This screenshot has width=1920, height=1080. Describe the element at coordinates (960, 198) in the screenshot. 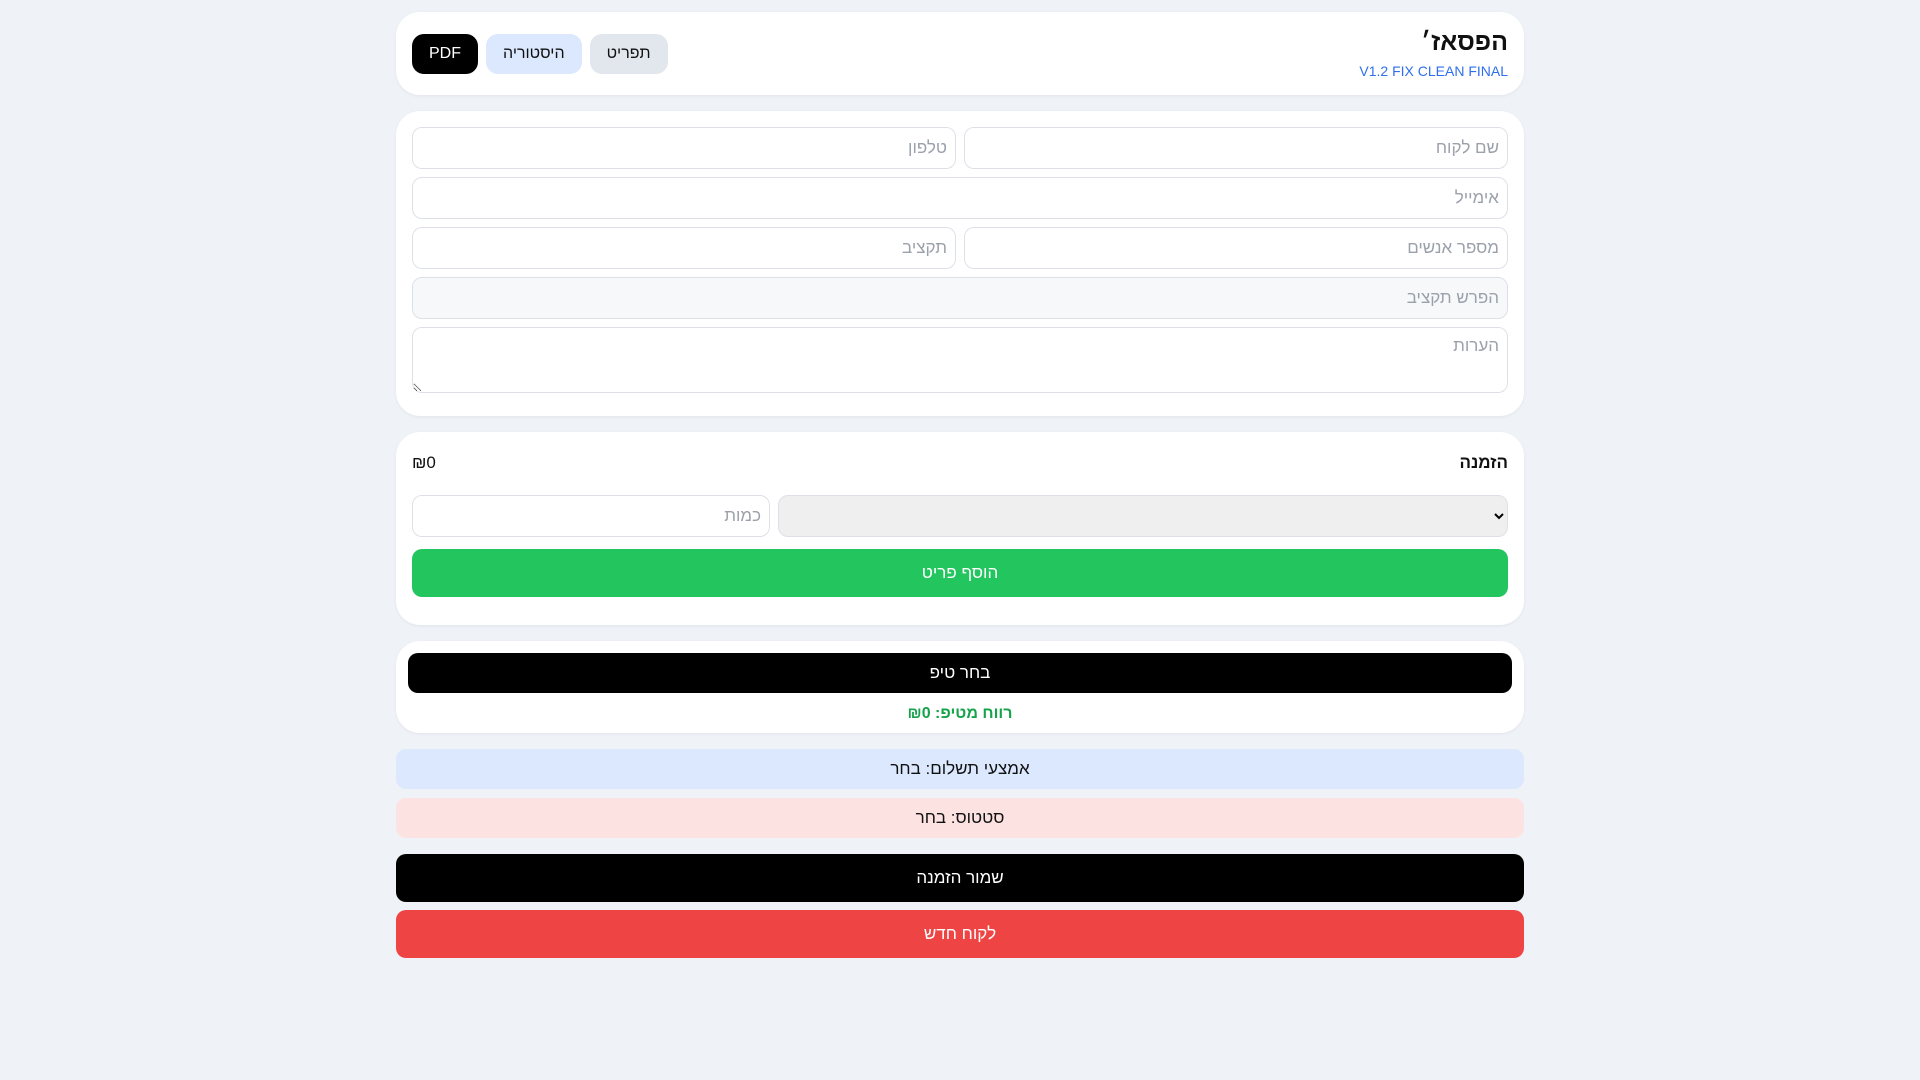

I see `email-input` at that location.